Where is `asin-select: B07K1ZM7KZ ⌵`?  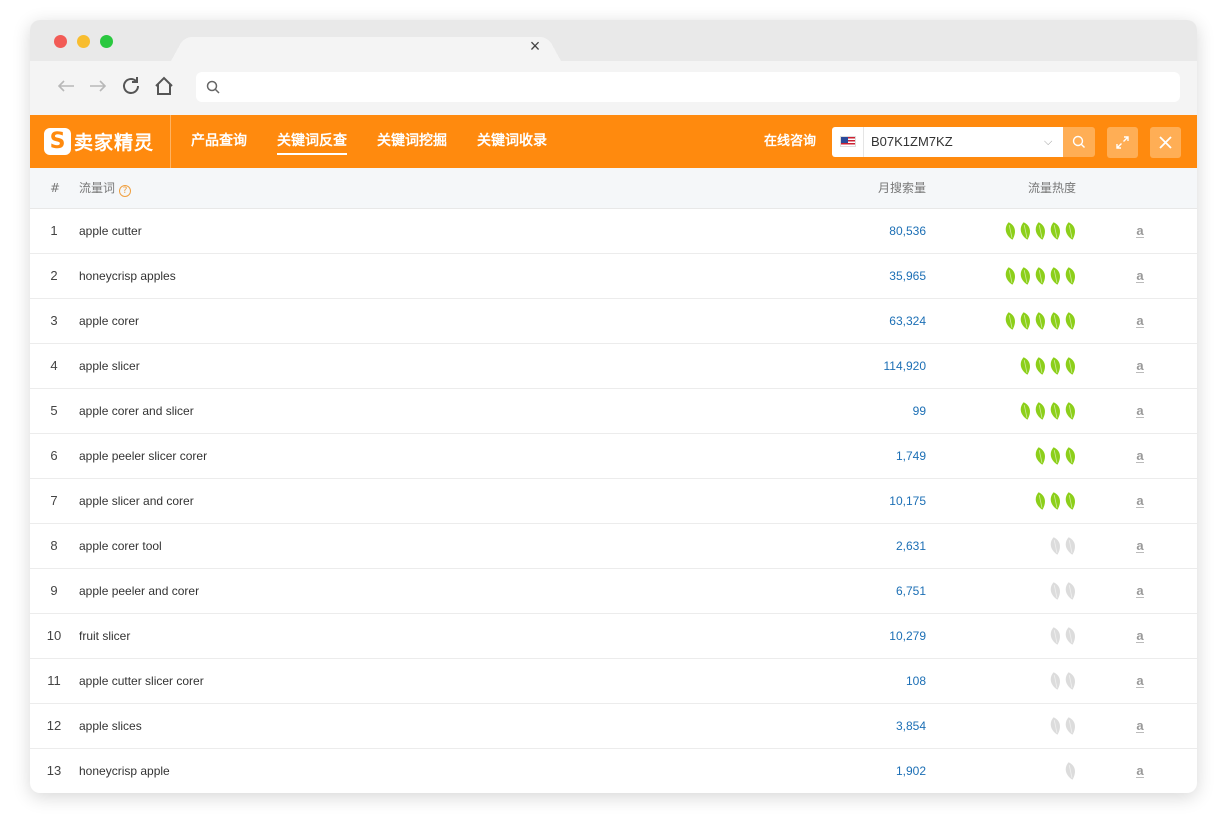 asin-select: B07K1ZM7KZ ⌵ is located at coordinates (947, 142).